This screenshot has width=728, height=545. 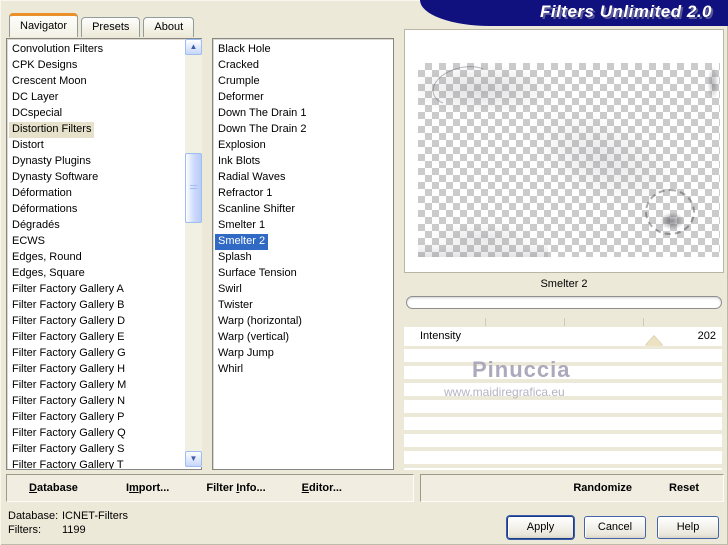 What do you see at coordinates (304, 49) in the screenshot?
I see `list-item: Black Hole` at bounding box center [304, 49].